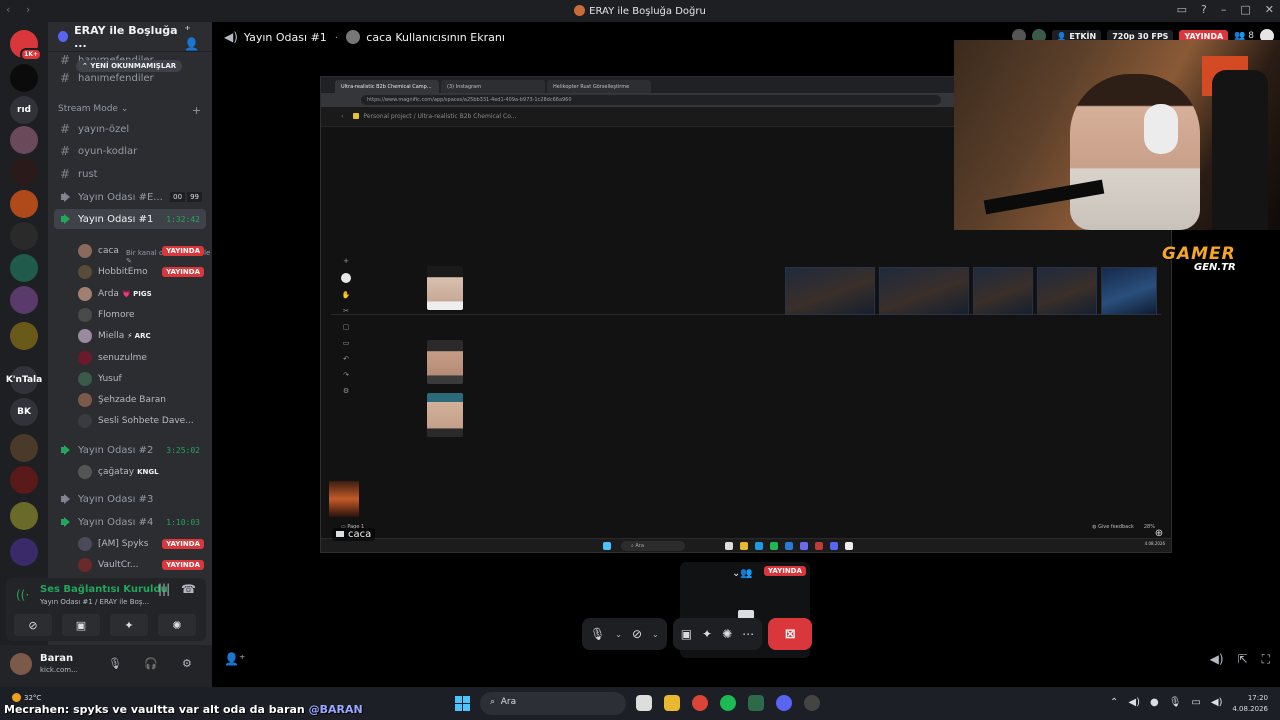 The width and height of the screenshot is (1280, 720). What do you see at coordinates (346, 375) in the screenshot?
I see `redo-icon: ↷` at bounding box center [346, 375].